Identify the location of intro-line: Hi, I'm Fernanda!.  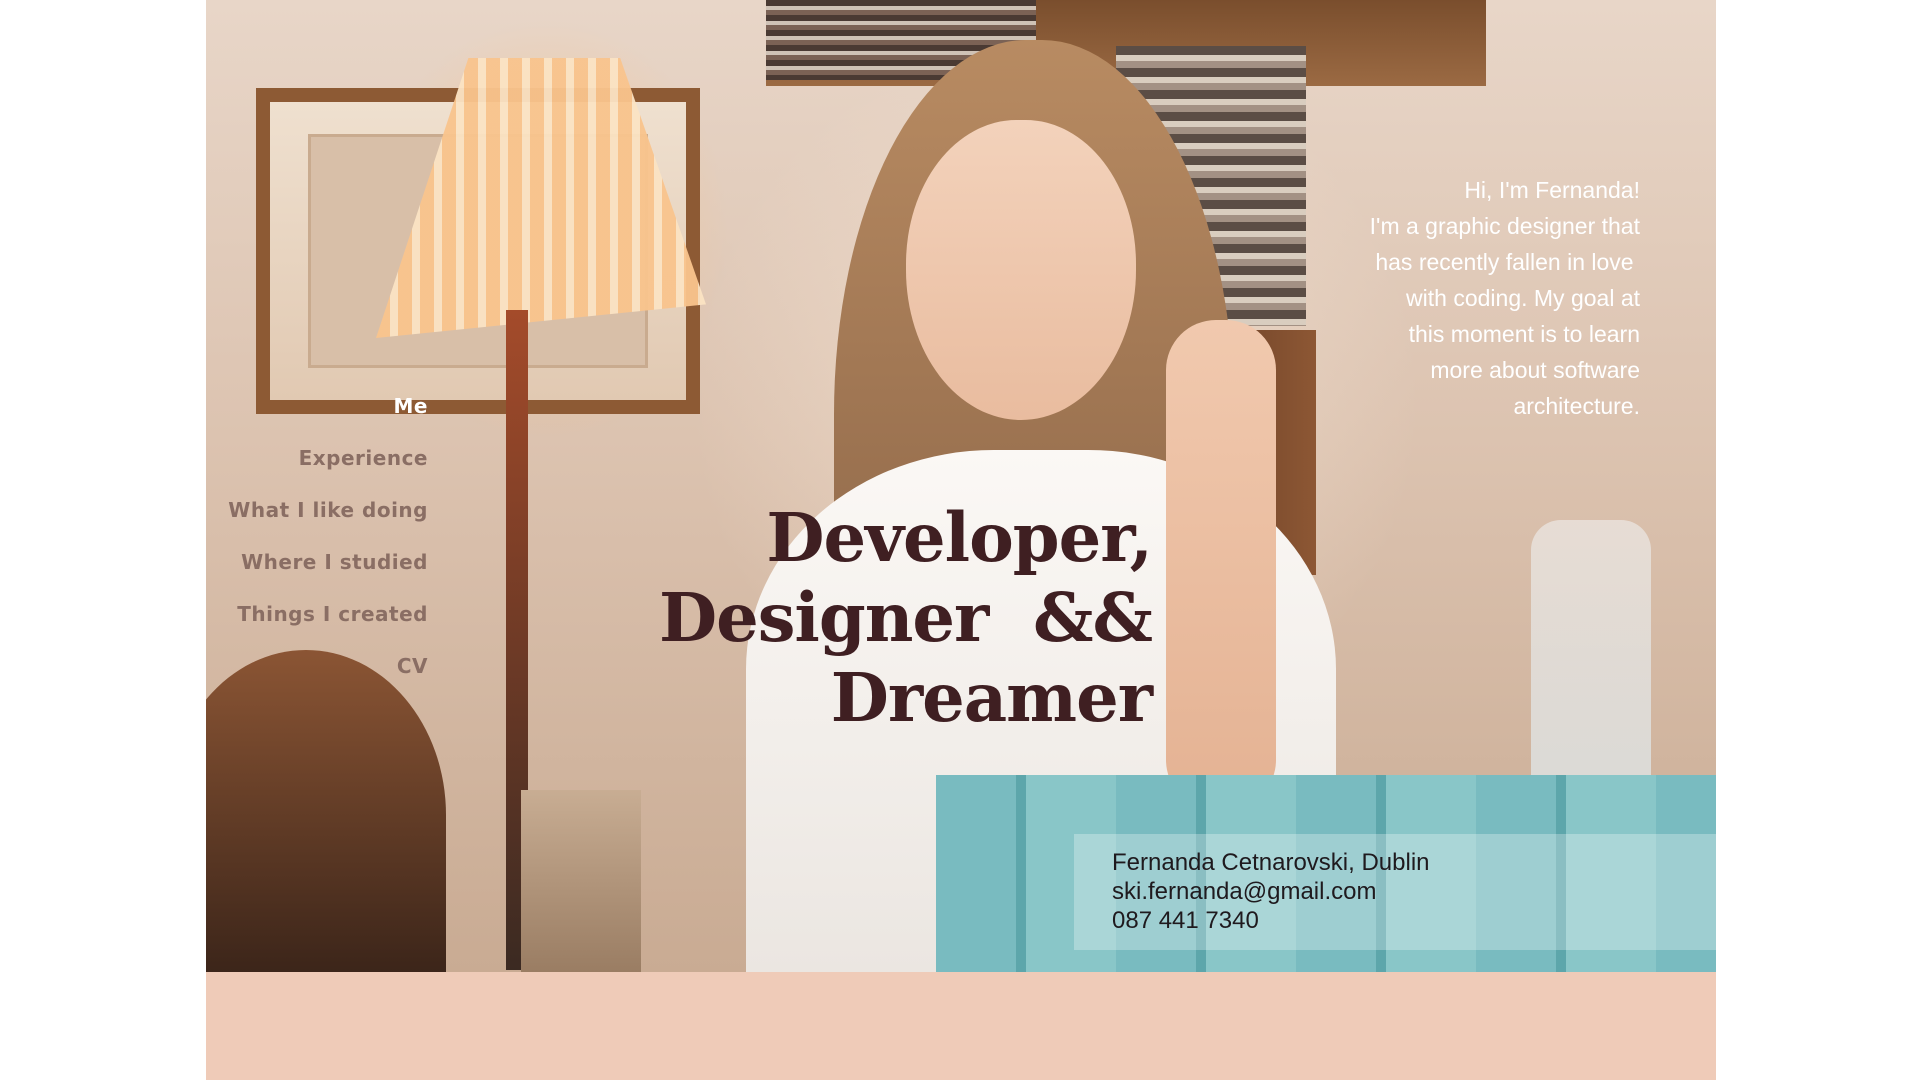
(1552, 190).